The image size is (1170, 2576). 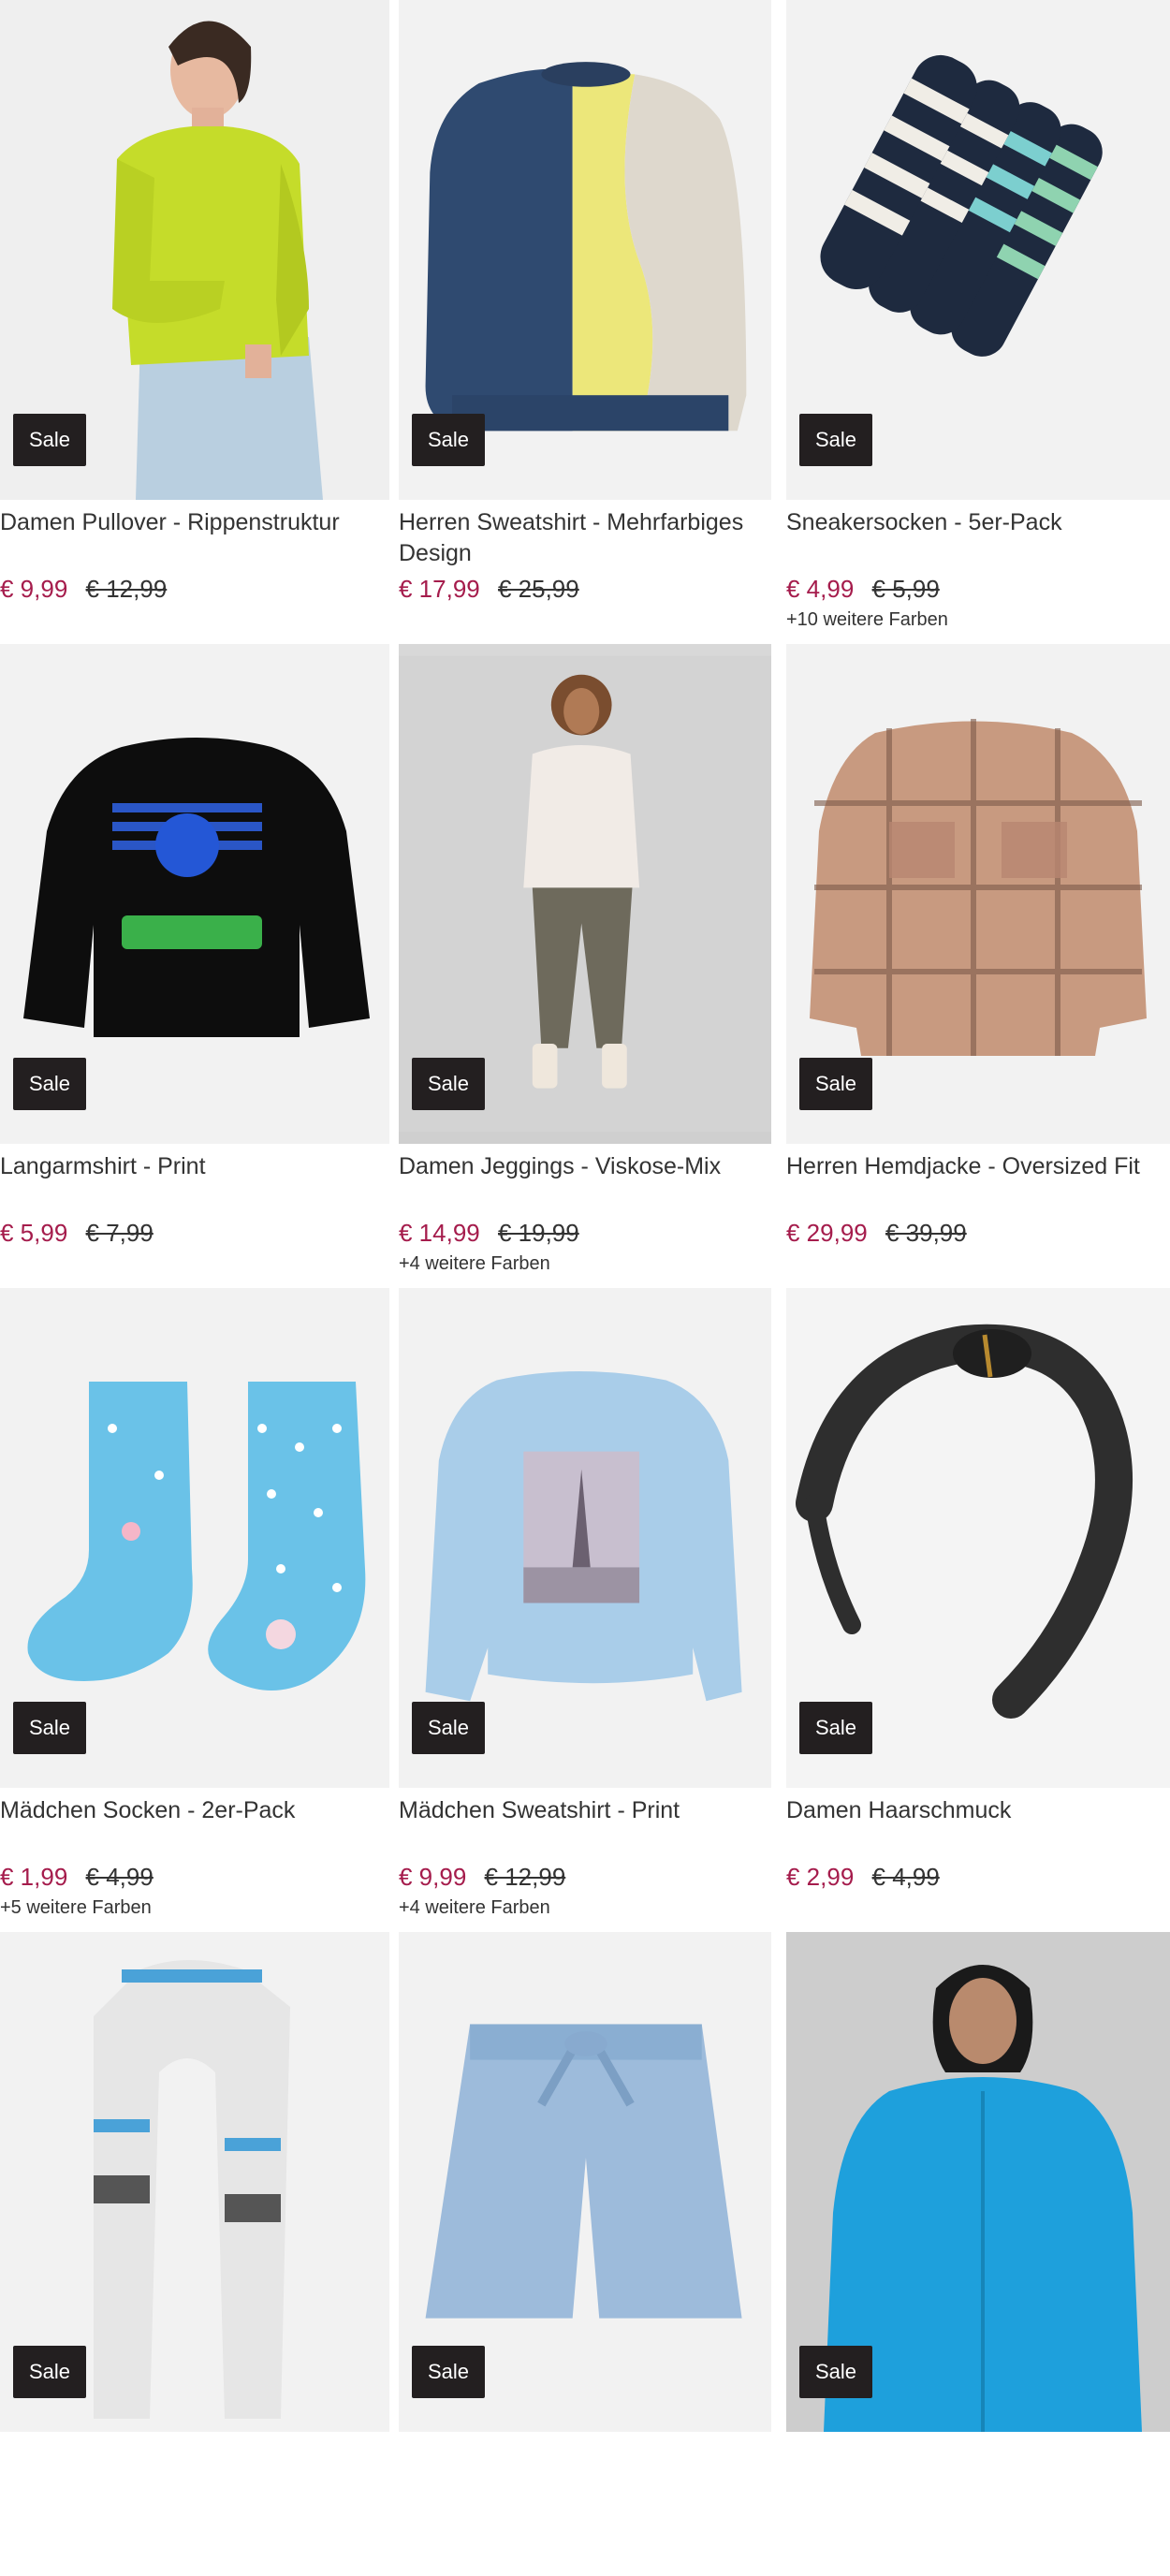 What do you see at coordinates (978, 538) in the screenshot?
I see `product-title: Sneakersocken - 5er-Pack` at bounding box center [978, 538].